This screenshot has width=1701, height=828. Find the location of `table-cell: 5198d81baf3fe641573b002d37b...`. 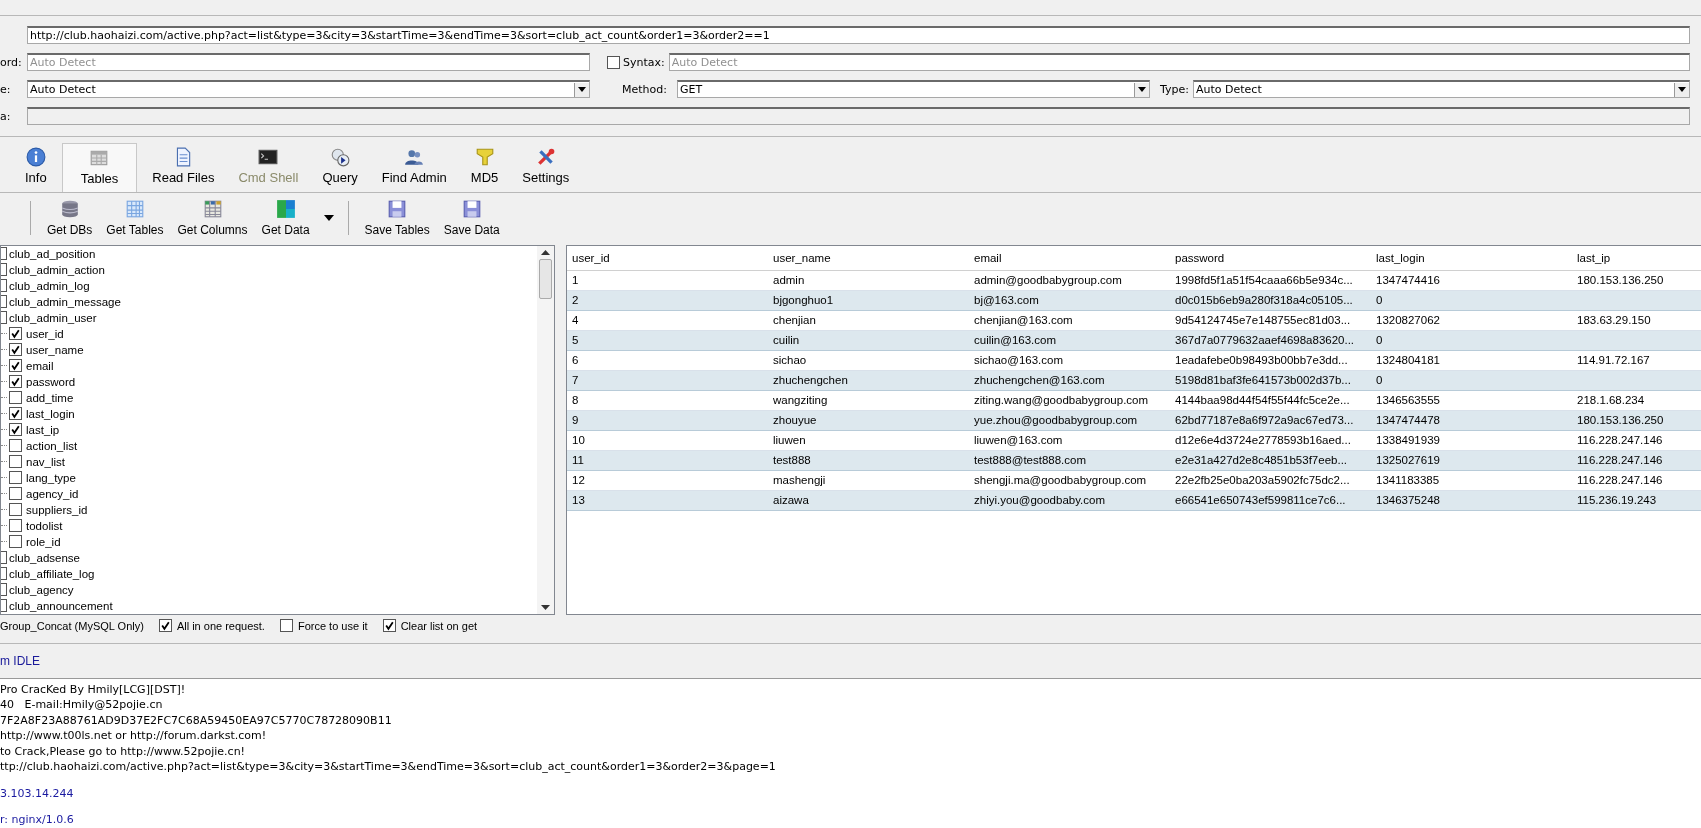

table-cell: 5198d81baf3fe641573b002d37b... is located at coordinates (1263, 380).